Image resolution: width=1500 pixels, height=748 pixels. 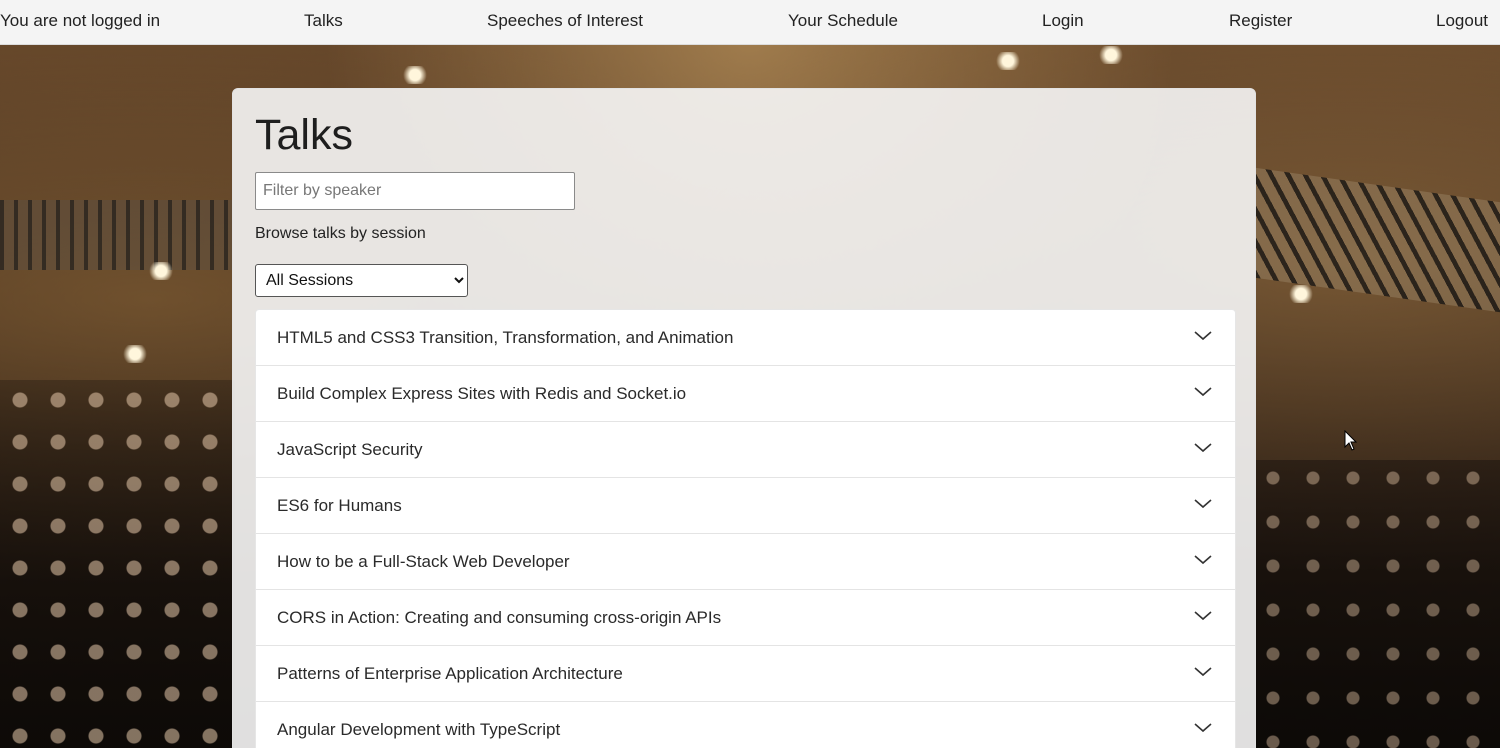 What do you see at coordinates (1063, 21) in the screenshot?
I see `nav-login-link: Login` at bounding box center [1063, 21].